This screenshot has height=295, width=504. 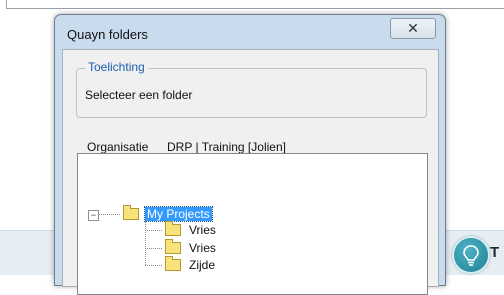 I want to click on lightbulb-icon, so click(x=471, y=255).